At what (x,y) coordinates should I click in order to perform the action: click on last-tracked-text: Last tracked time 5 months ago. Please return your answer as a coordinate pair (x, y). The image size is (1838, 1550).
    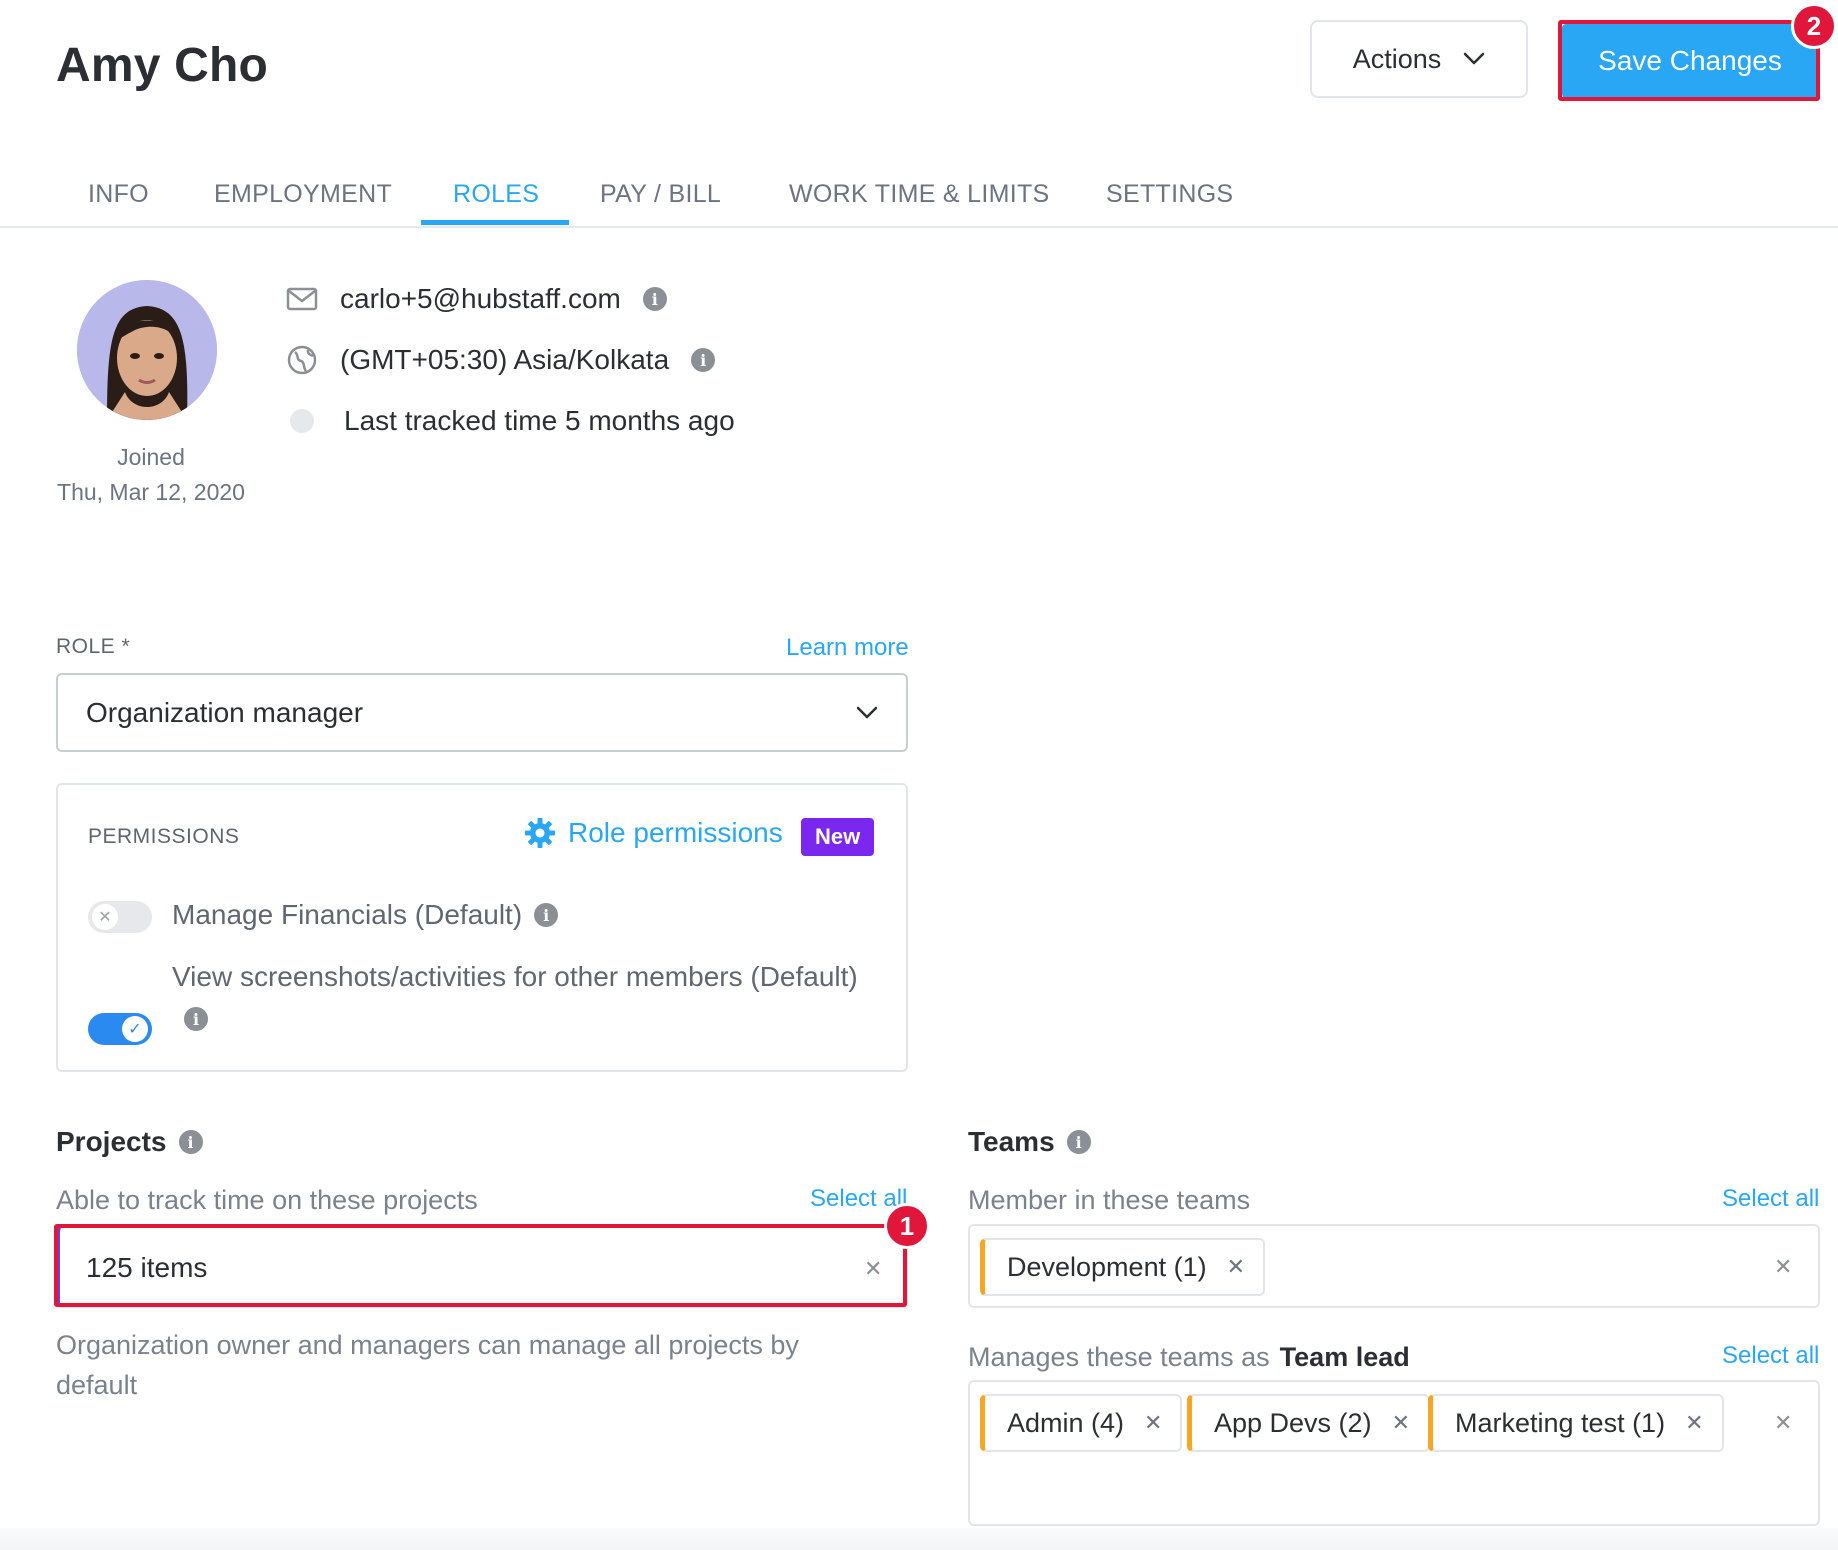
    Looking at the image, I should click on (539, 420).